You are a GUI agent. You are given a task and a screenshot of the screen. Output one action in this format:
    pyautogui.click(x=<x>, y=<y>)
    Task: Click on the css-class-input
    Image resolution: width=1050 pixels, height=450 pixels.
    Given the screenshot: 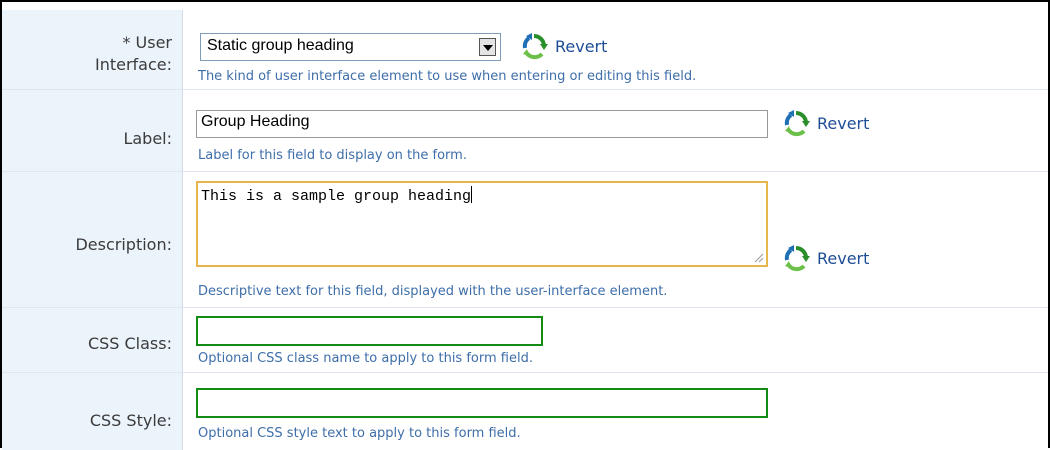 What is the action you would take?
    pyautogui.click(x=369, y=331)
    